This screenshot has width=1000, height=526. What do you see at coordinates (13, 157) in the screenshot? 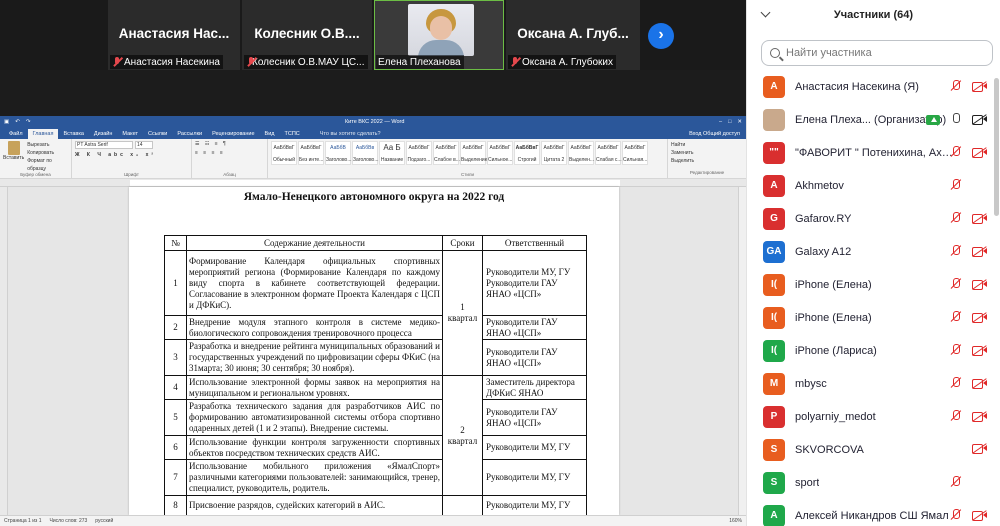
I see `paste-button: Вставить` at bounding box center [13, 157].